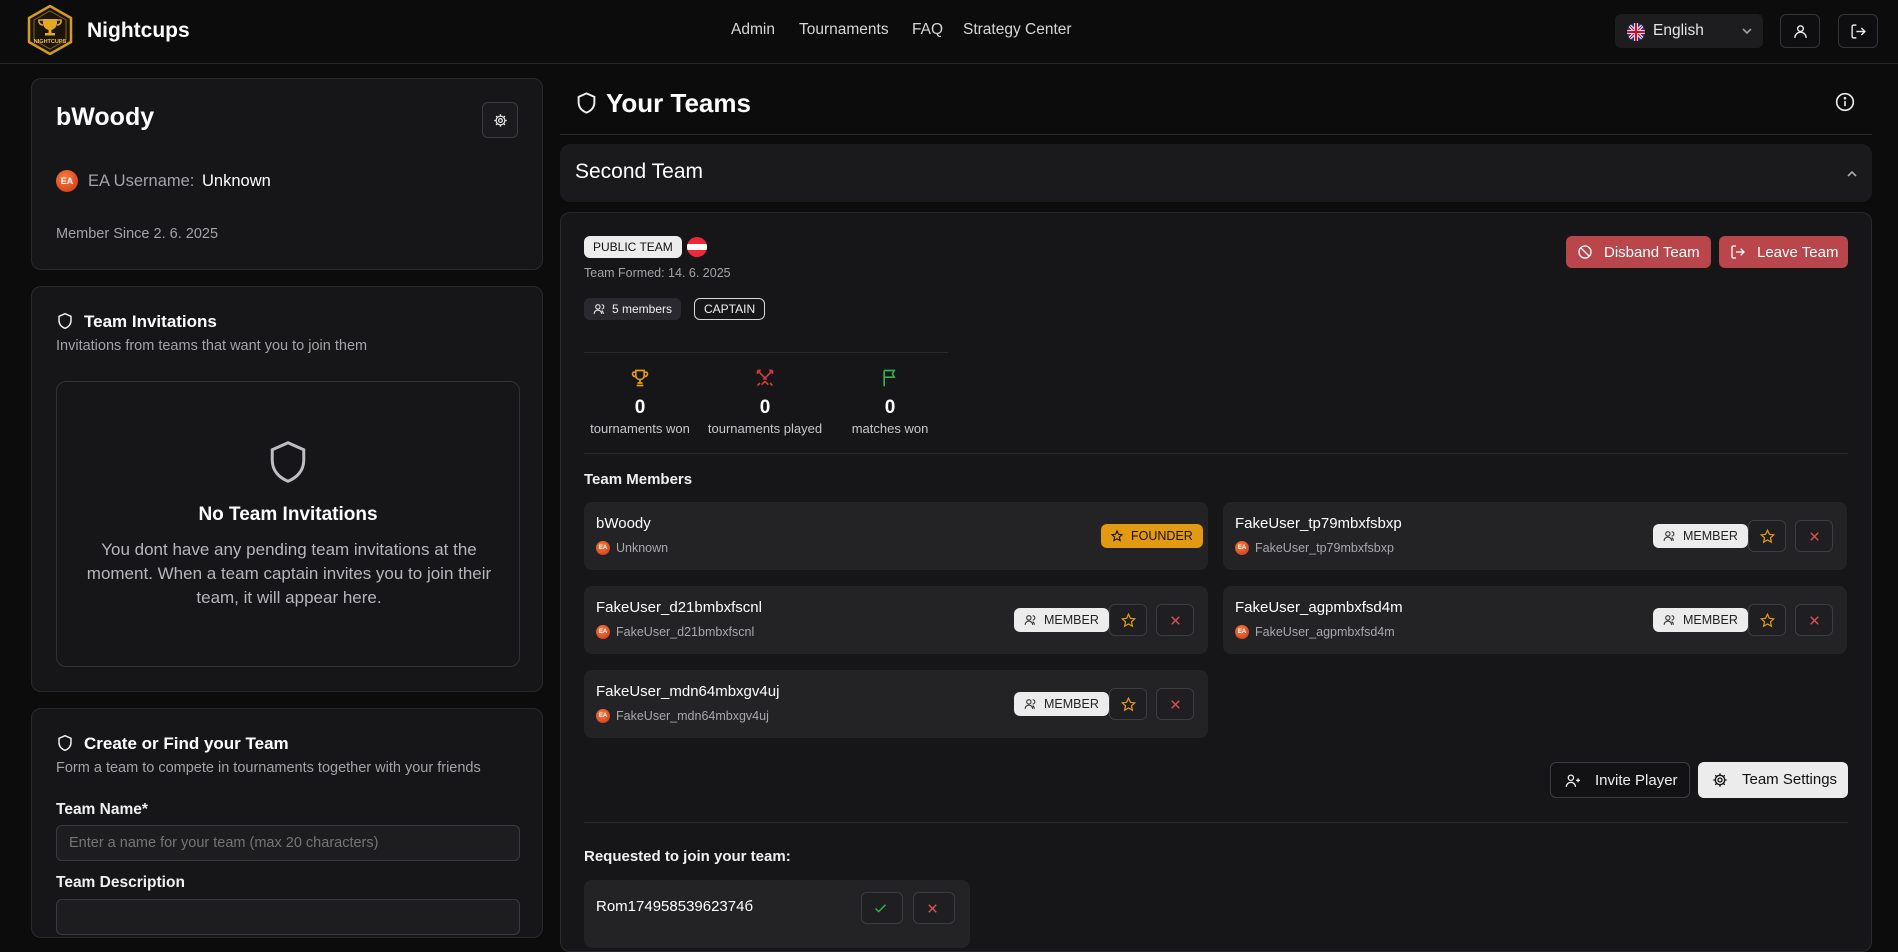  I want to click on stat-matches-won-value: 0, so click(890, 407).